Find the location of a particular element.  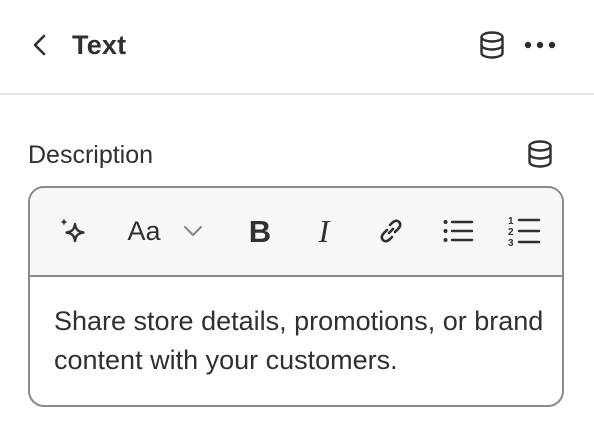

link-button is located at coordinates (391, 231).